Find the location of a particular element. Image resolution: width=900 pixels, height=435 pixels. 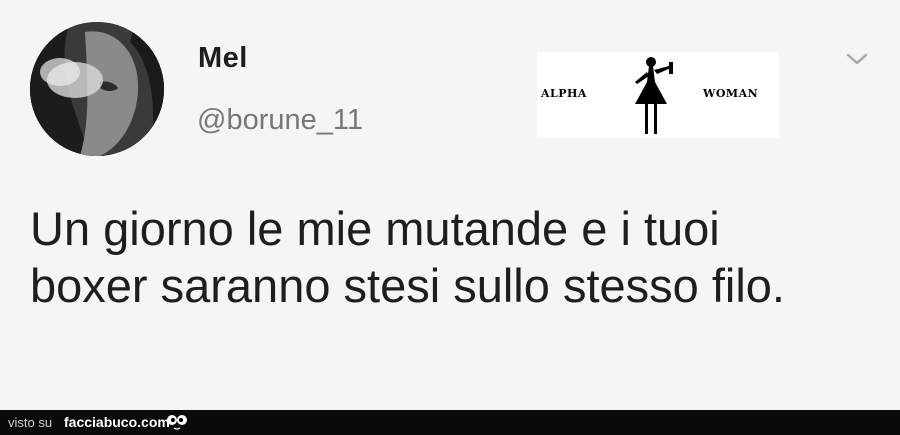

avatar is located at coordinates (97, 89).